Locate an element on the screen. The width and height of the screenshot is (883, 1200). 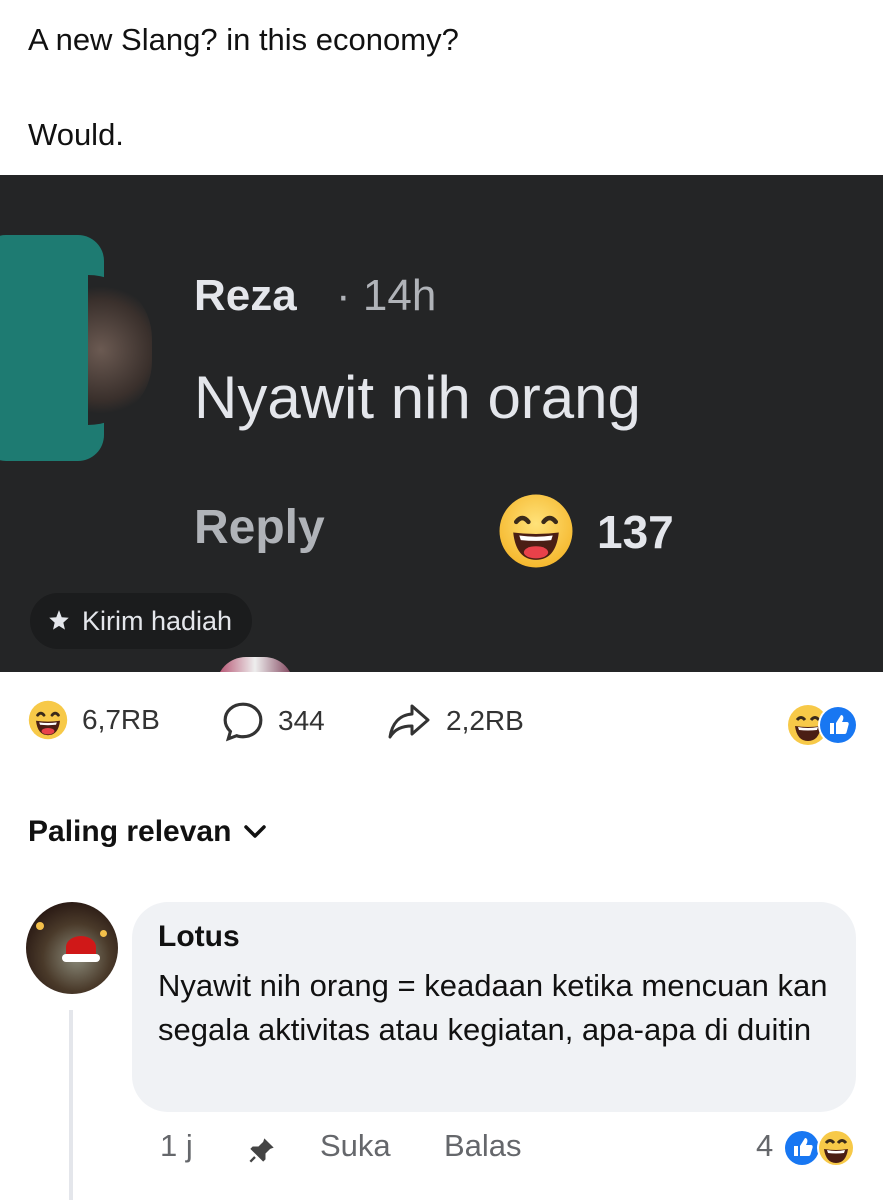
reactions-bar: 6,7RB 344 2,2RB is located at coordinates (441, 725).